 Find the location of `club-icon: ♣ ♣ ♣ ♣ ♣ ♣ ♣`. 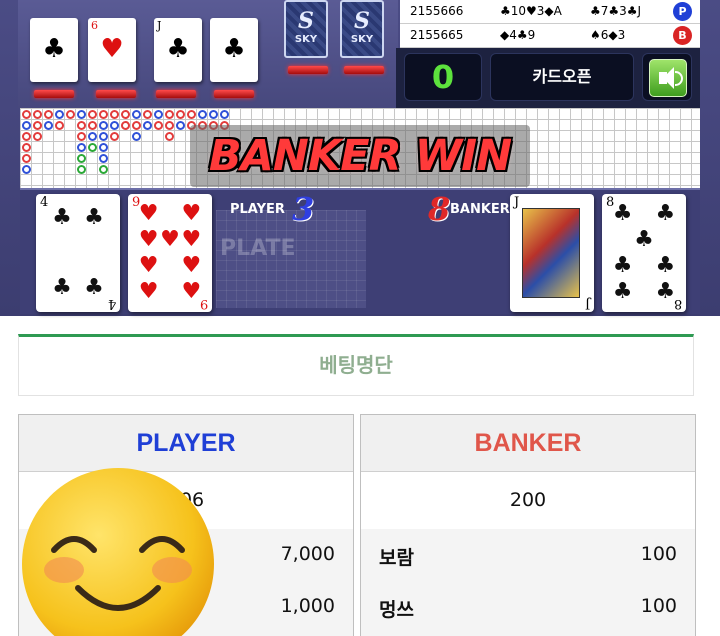

club-icon: ♣ ♣ ♣ ♣ ♣ ♣ ♣ is located at coordinates (644, 252).